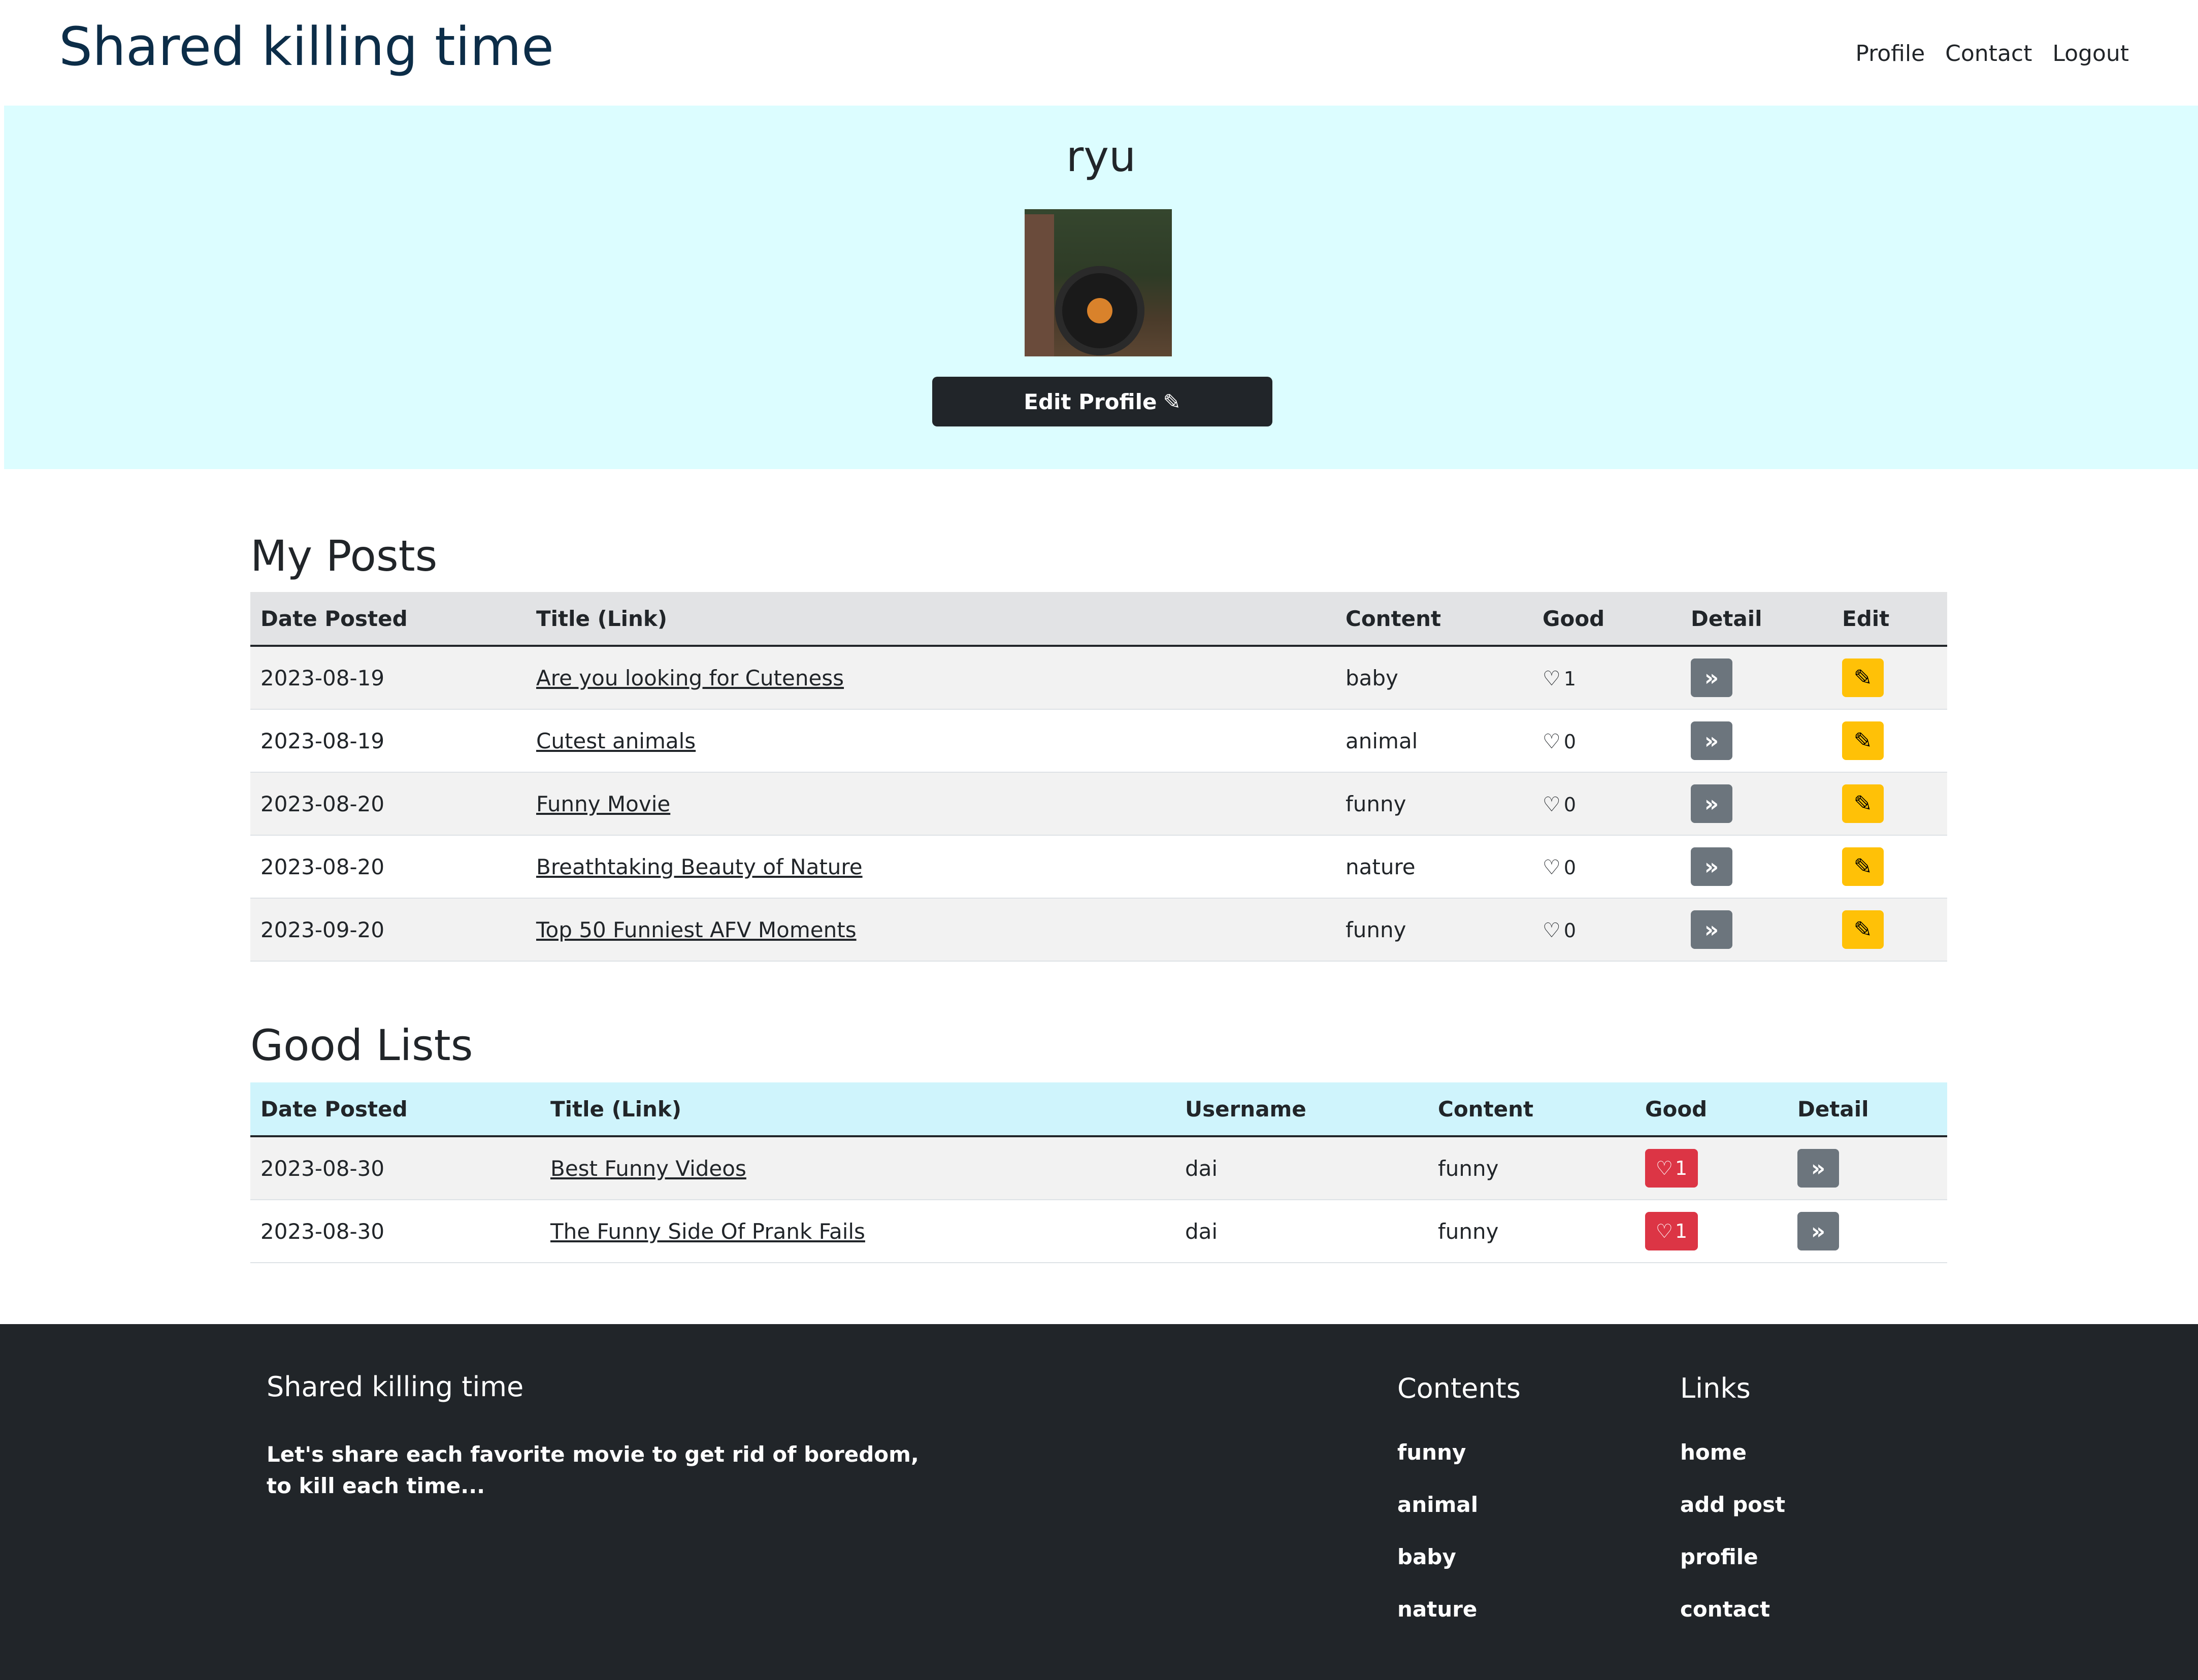 The image size is (2198, 1680). What do you see at coordinates (648, 1169) in the screenshot?
I see `good-title-link: Best Funny Videos` at bounding box center [648, 1169].